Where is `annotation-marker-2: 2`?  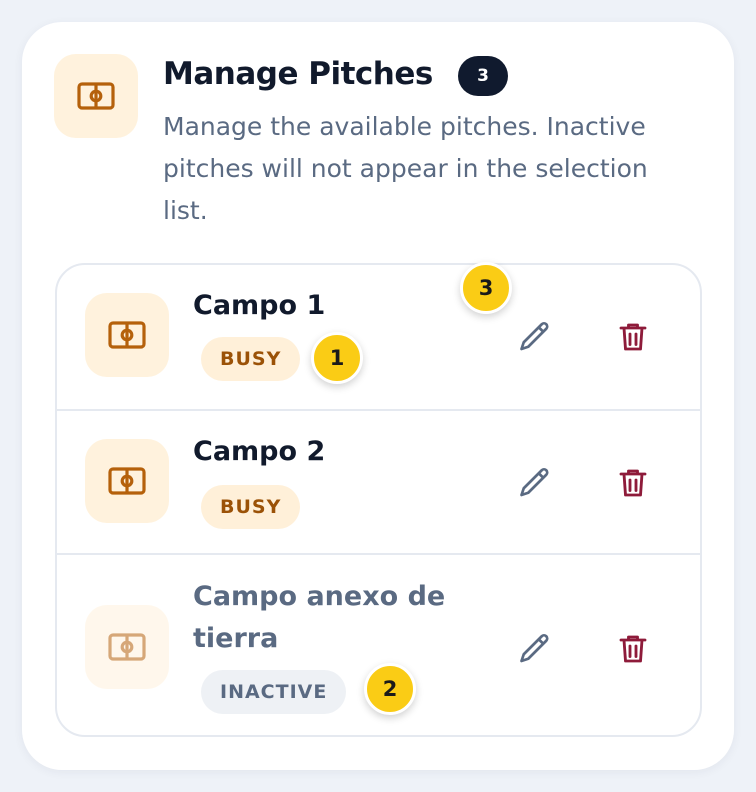
annotation-marker-2: 2 is located at coordinates (390, 689).